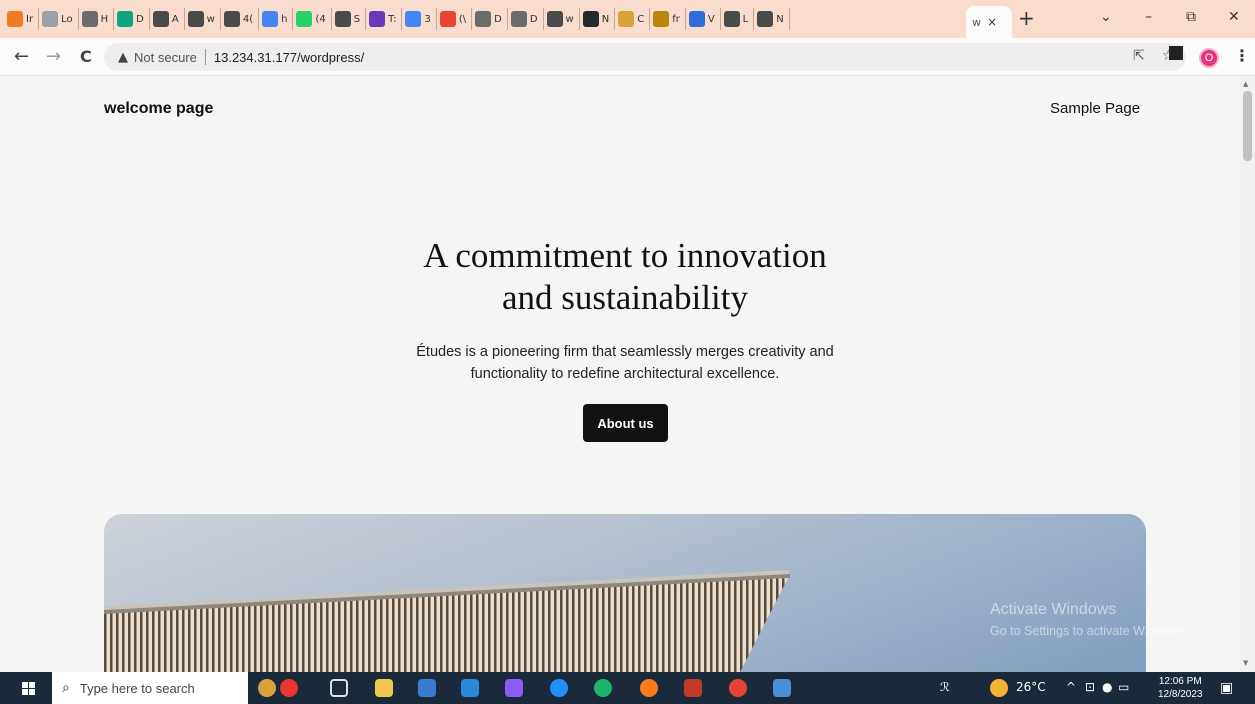 This screenshot has width=1255, height=704. What do you see at coordinates (999, 688) in the screenshot?
I see `weather-icon` at bounding box center [999, 688].